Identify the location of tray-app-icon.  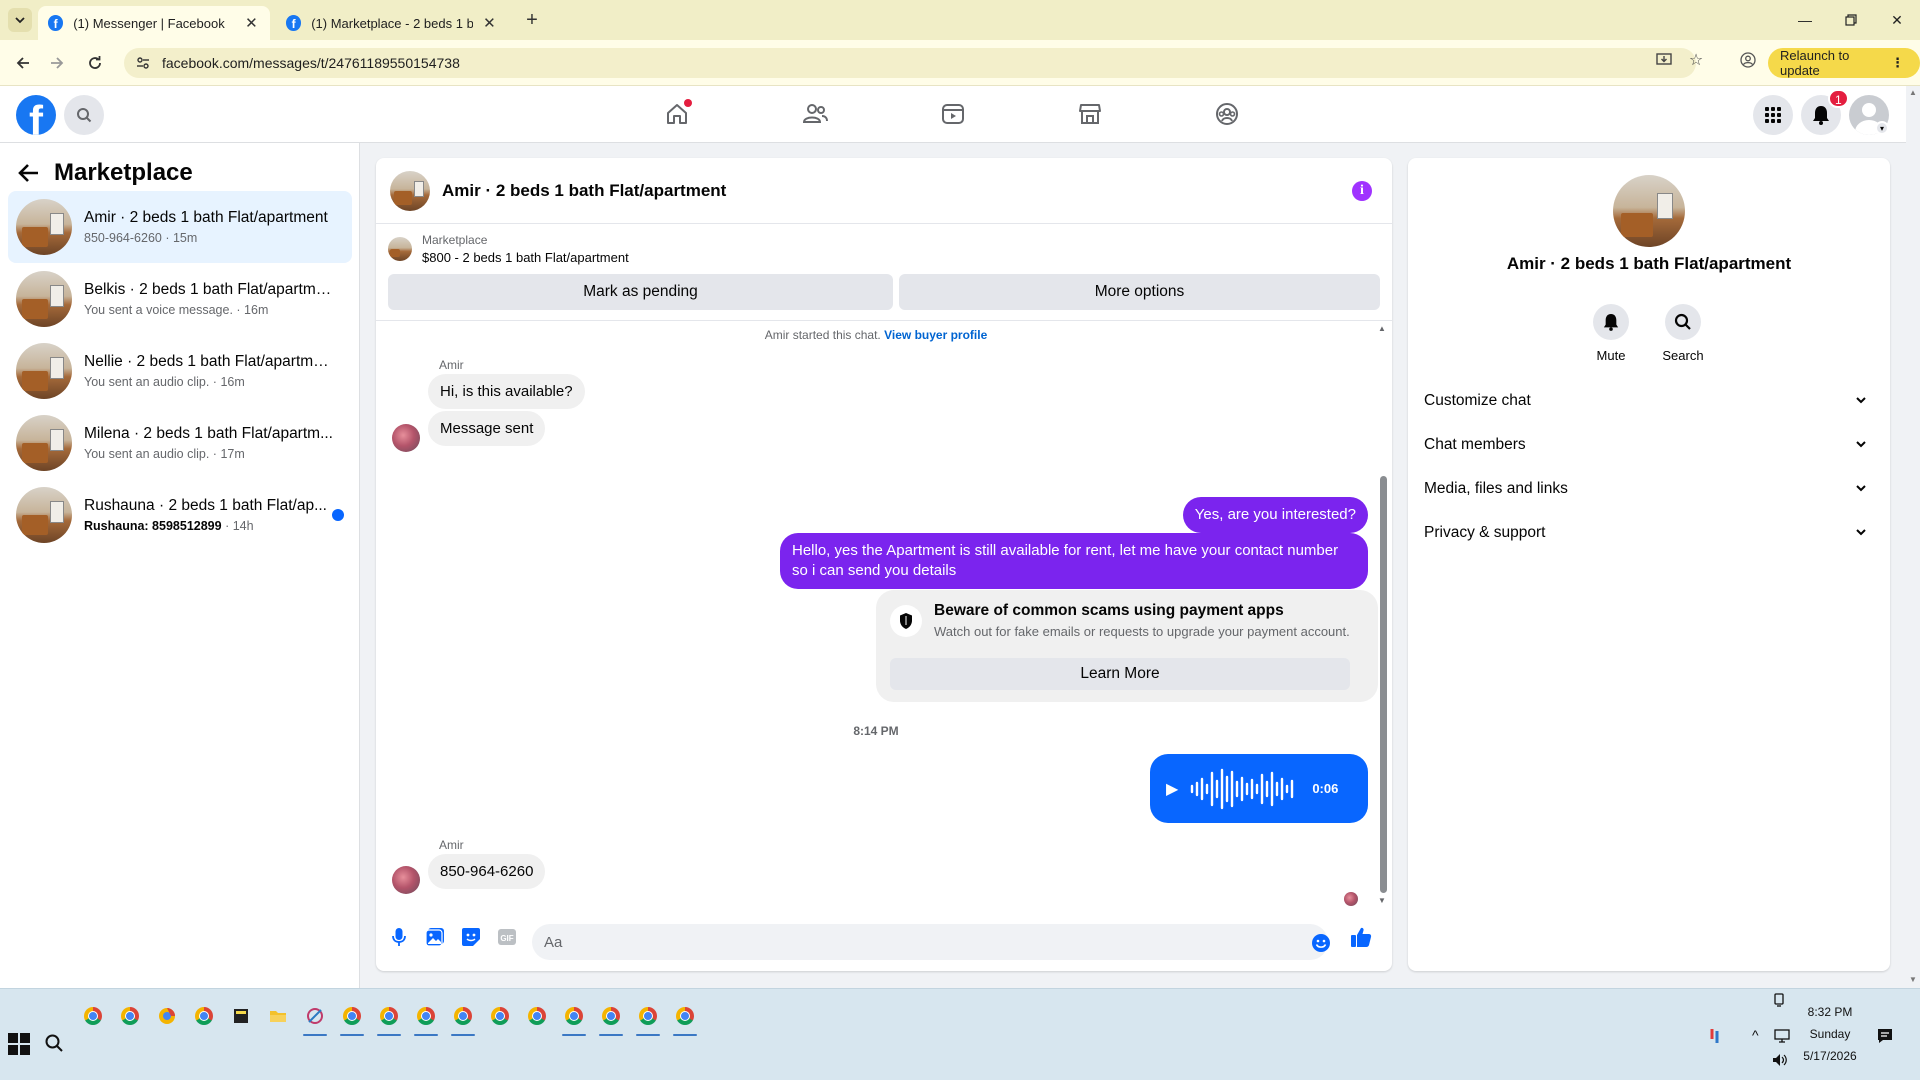
(1716, 1036).